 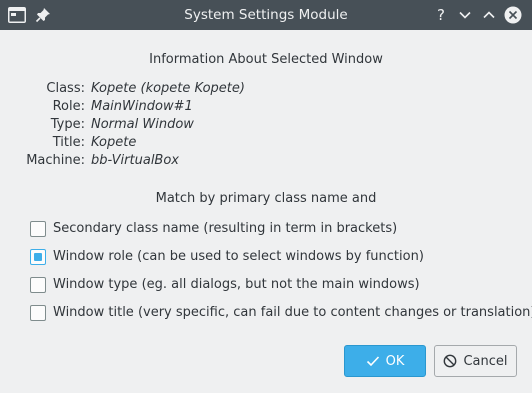 I want to click on window-title: System Settings Module, so click(x=266, y=15).